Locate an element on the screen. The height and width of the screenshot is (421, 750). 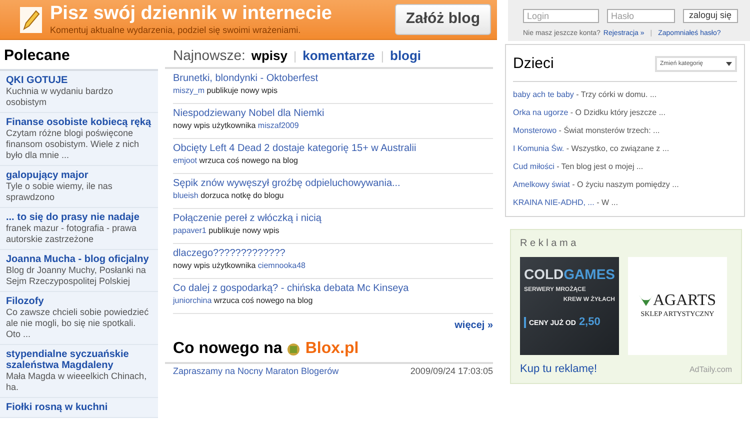
user-link: papaver1 is located at coordinates (189, 230).